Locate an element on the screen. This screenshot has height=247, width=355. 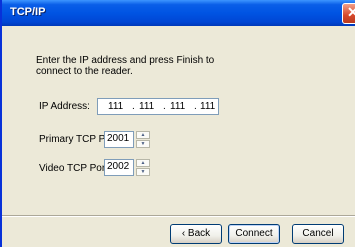
primary-port-input: 2001 is located at coordinates (119, 139).